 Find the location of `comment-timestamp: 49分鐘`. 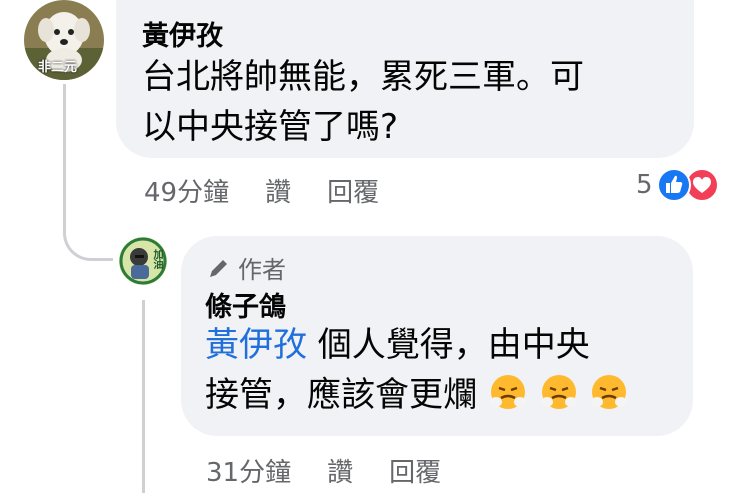

comment-timestamp: 49分鐘 is located at coordinates (186, 190).